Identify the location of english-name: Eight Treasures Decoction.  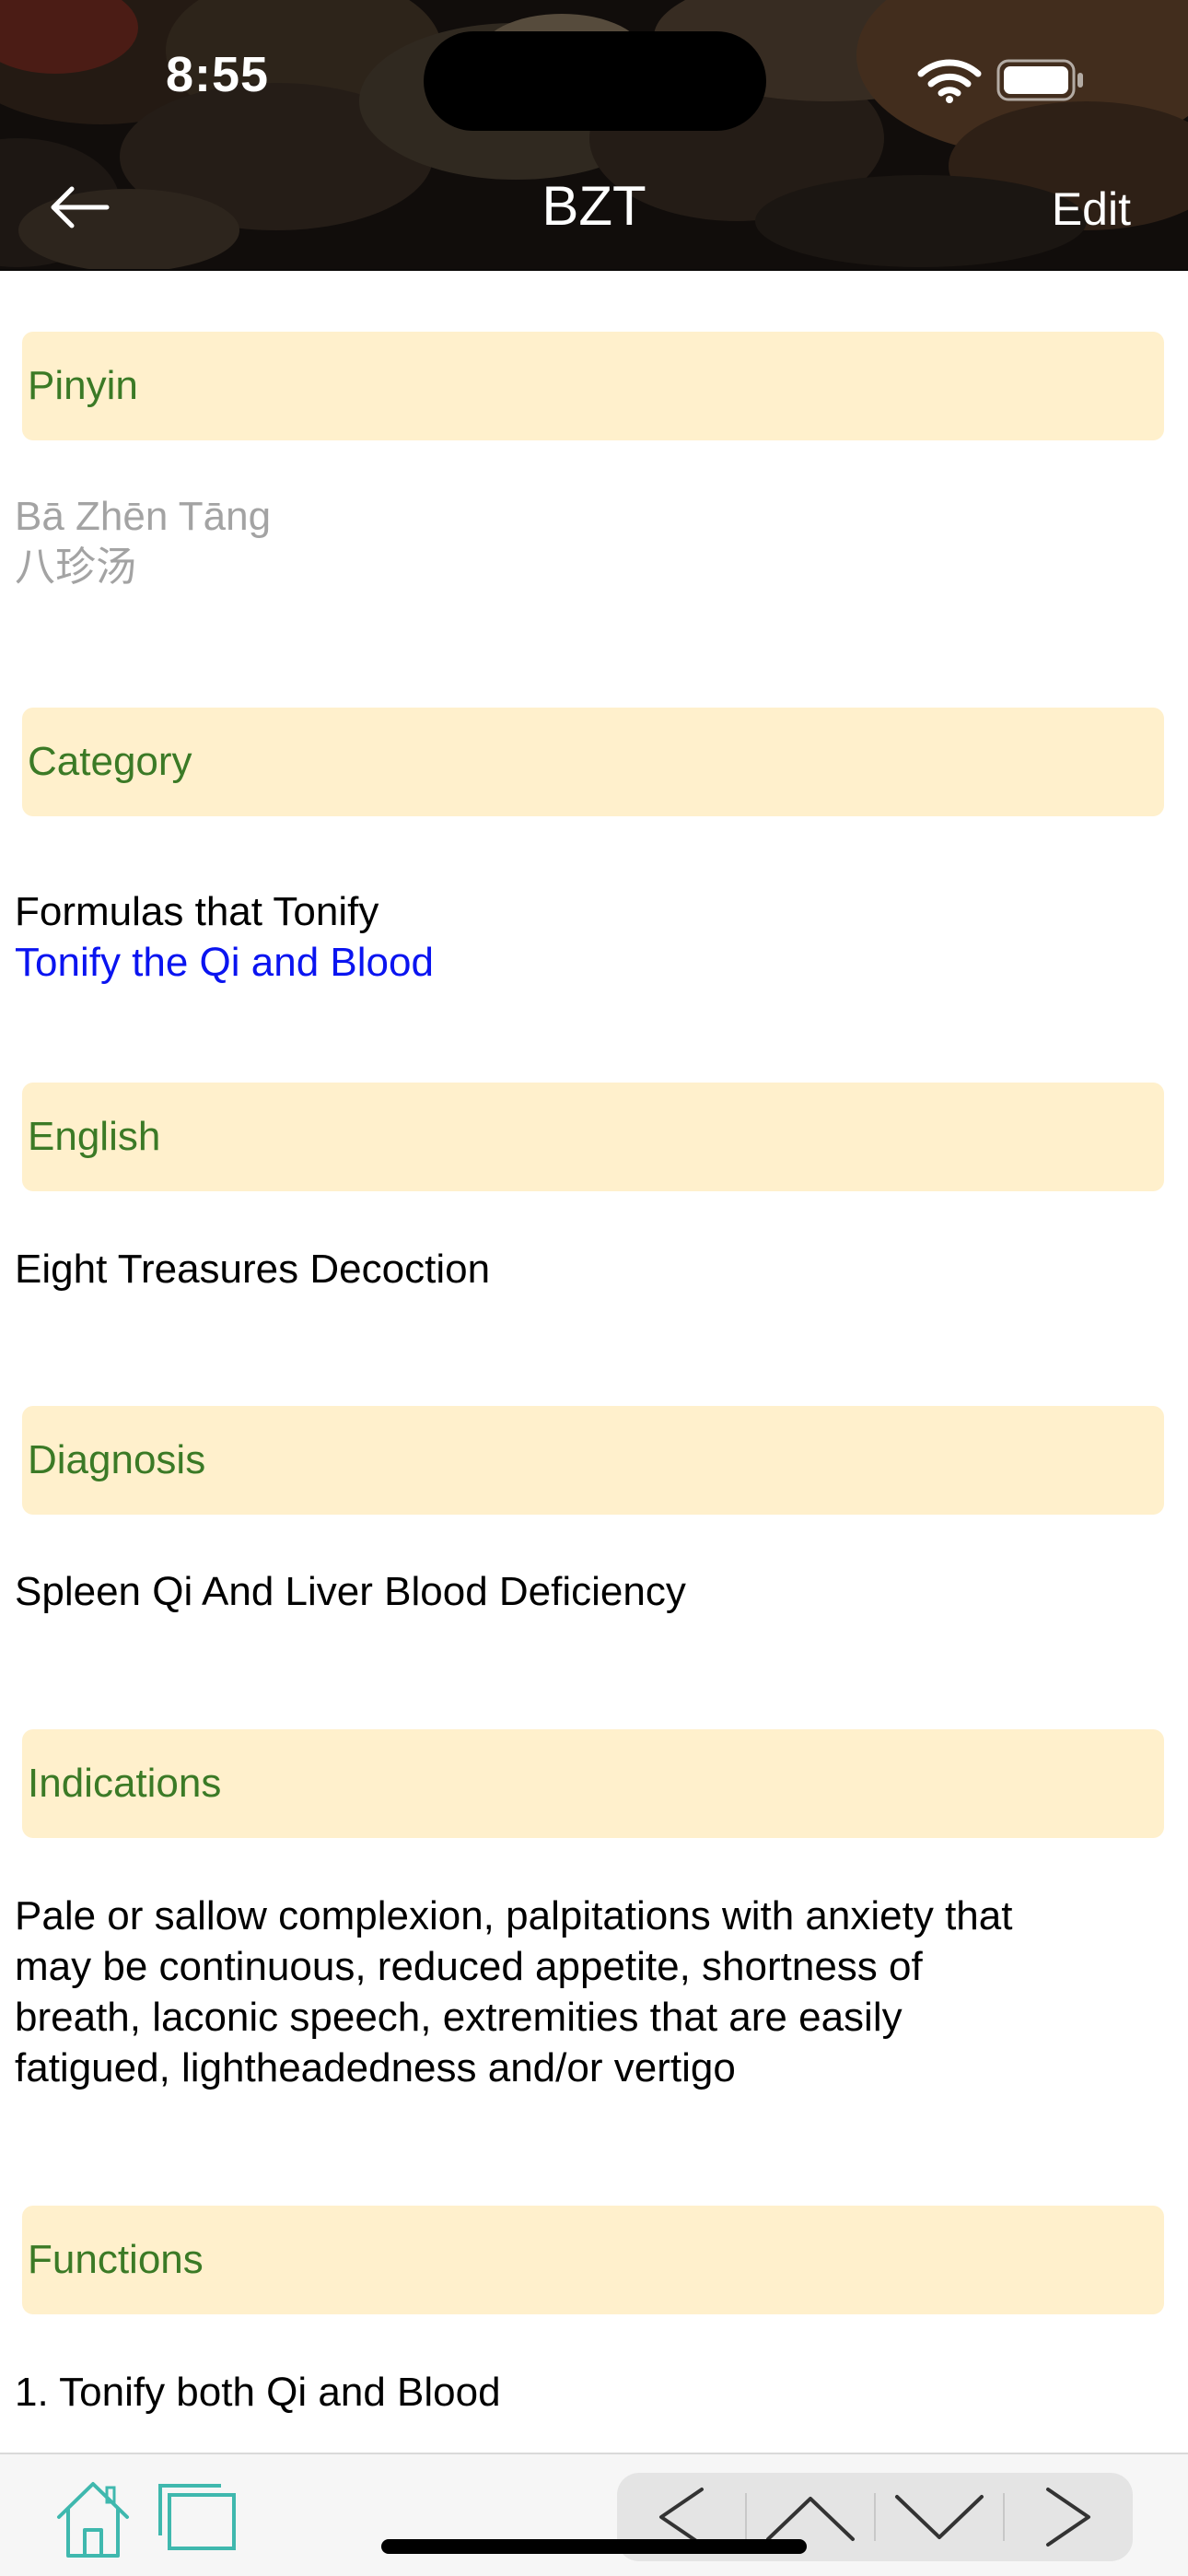
(253, 1269).